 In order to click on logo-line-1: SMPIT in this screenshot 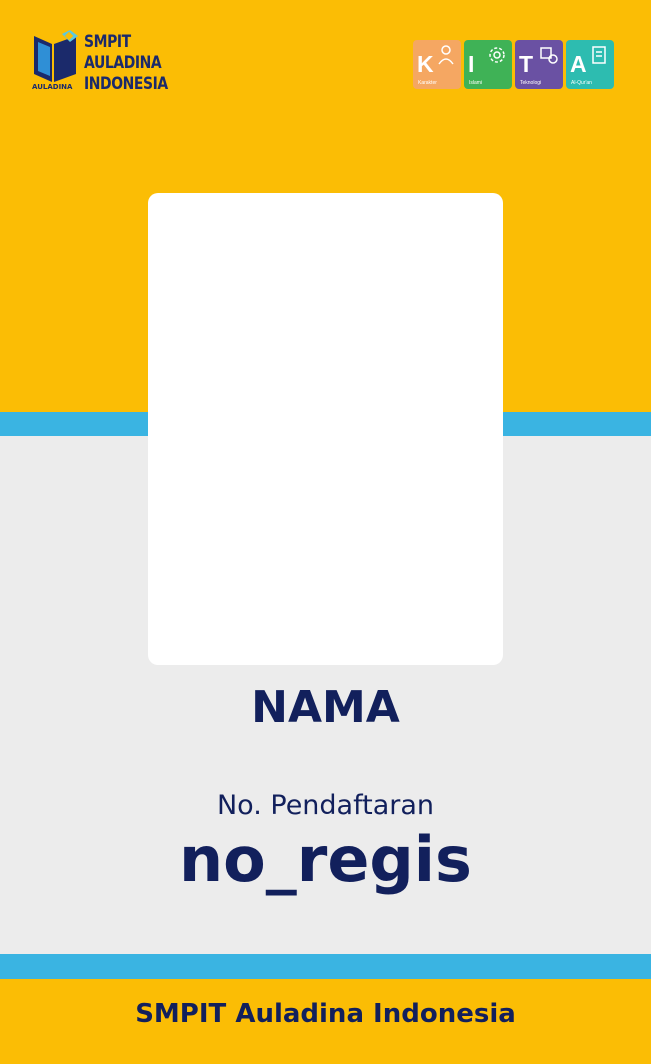, I will do `click(107, 42)`.